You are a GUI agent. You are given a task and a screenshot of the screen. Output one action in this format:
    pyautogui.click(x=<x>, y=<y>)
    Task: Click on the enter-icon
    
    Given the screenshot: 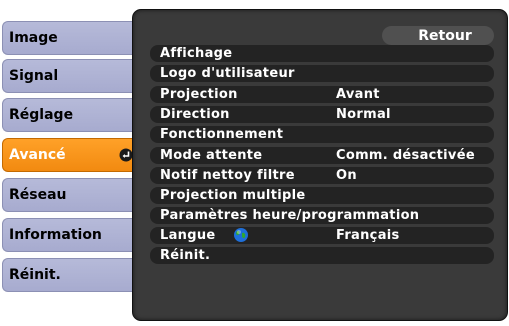 What is the action you would take?
    pyautogui.click(x=126, y=155)
    